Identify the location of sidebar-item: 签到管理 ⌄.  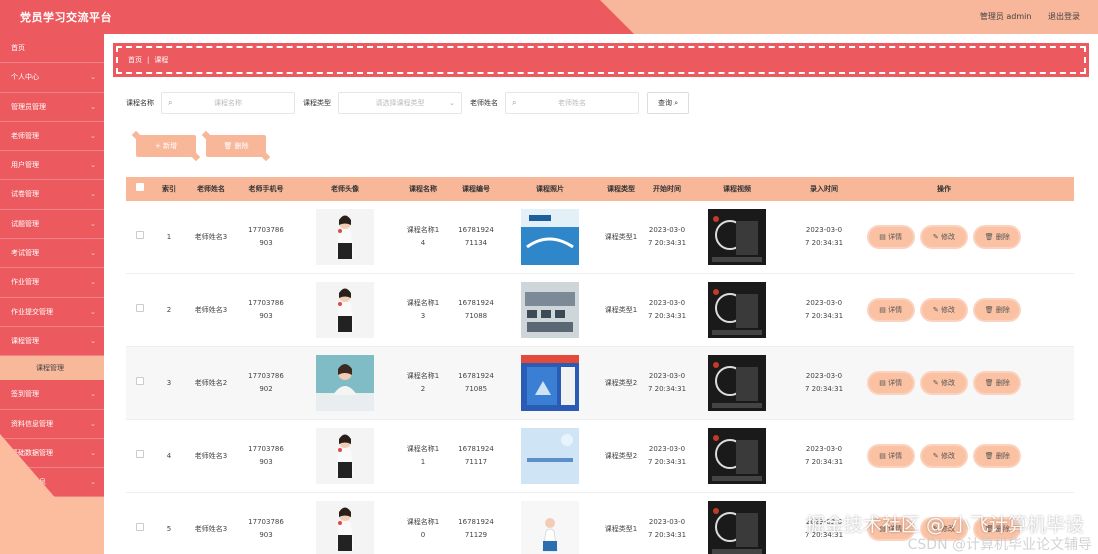
(52, 395).